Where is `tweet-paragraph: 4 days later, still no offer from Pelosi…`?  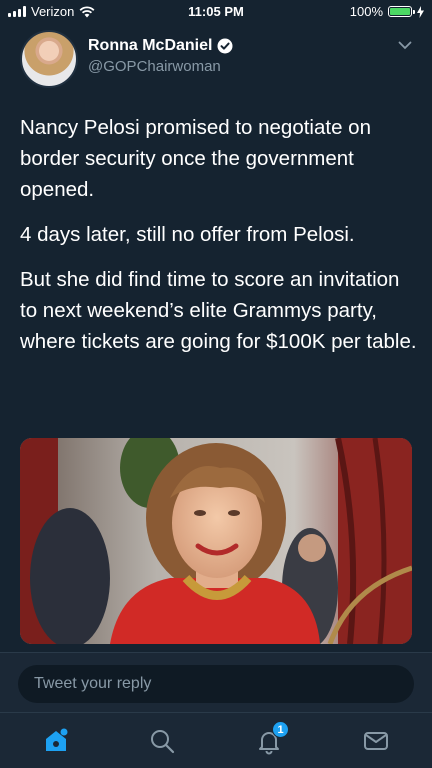 tweet-paragraph: 4 days later, still no offer from Pelosi… is located at coordinates (187, 234).